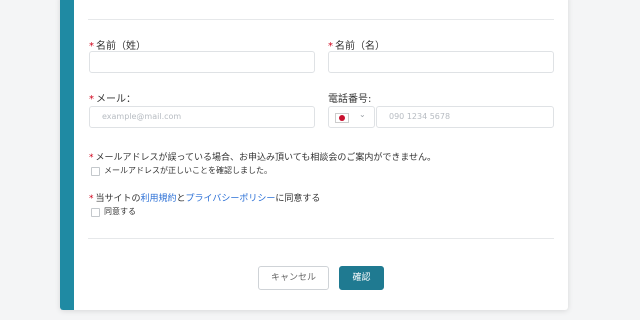  Describe the element at coordinates (95, 171) in the screenshot. I see `email-confirm-checkbox` at that location.